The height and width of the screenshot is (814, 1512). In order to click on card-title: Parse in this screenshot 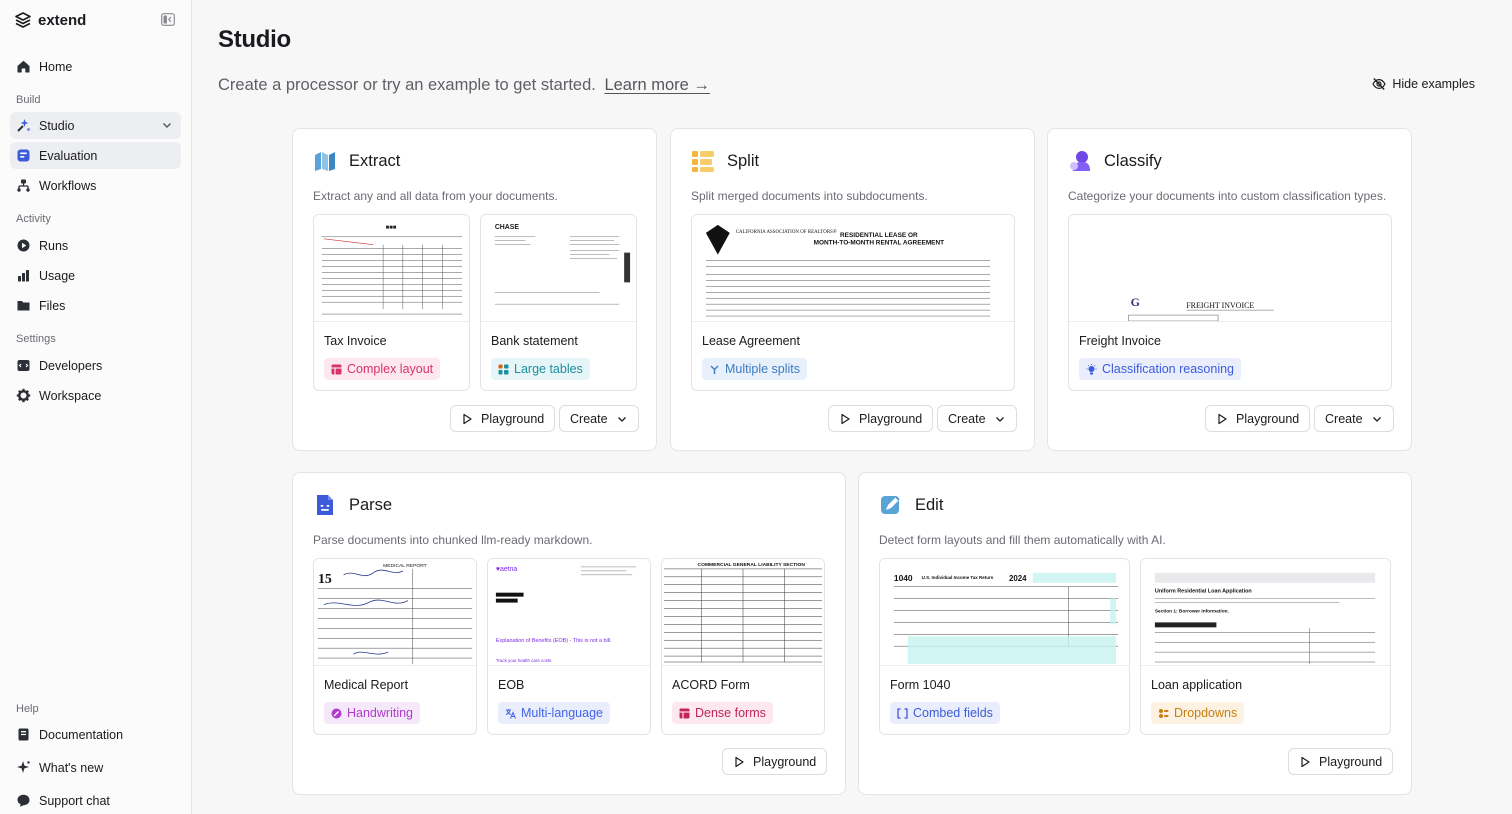, I will do `click(371, 504)`.